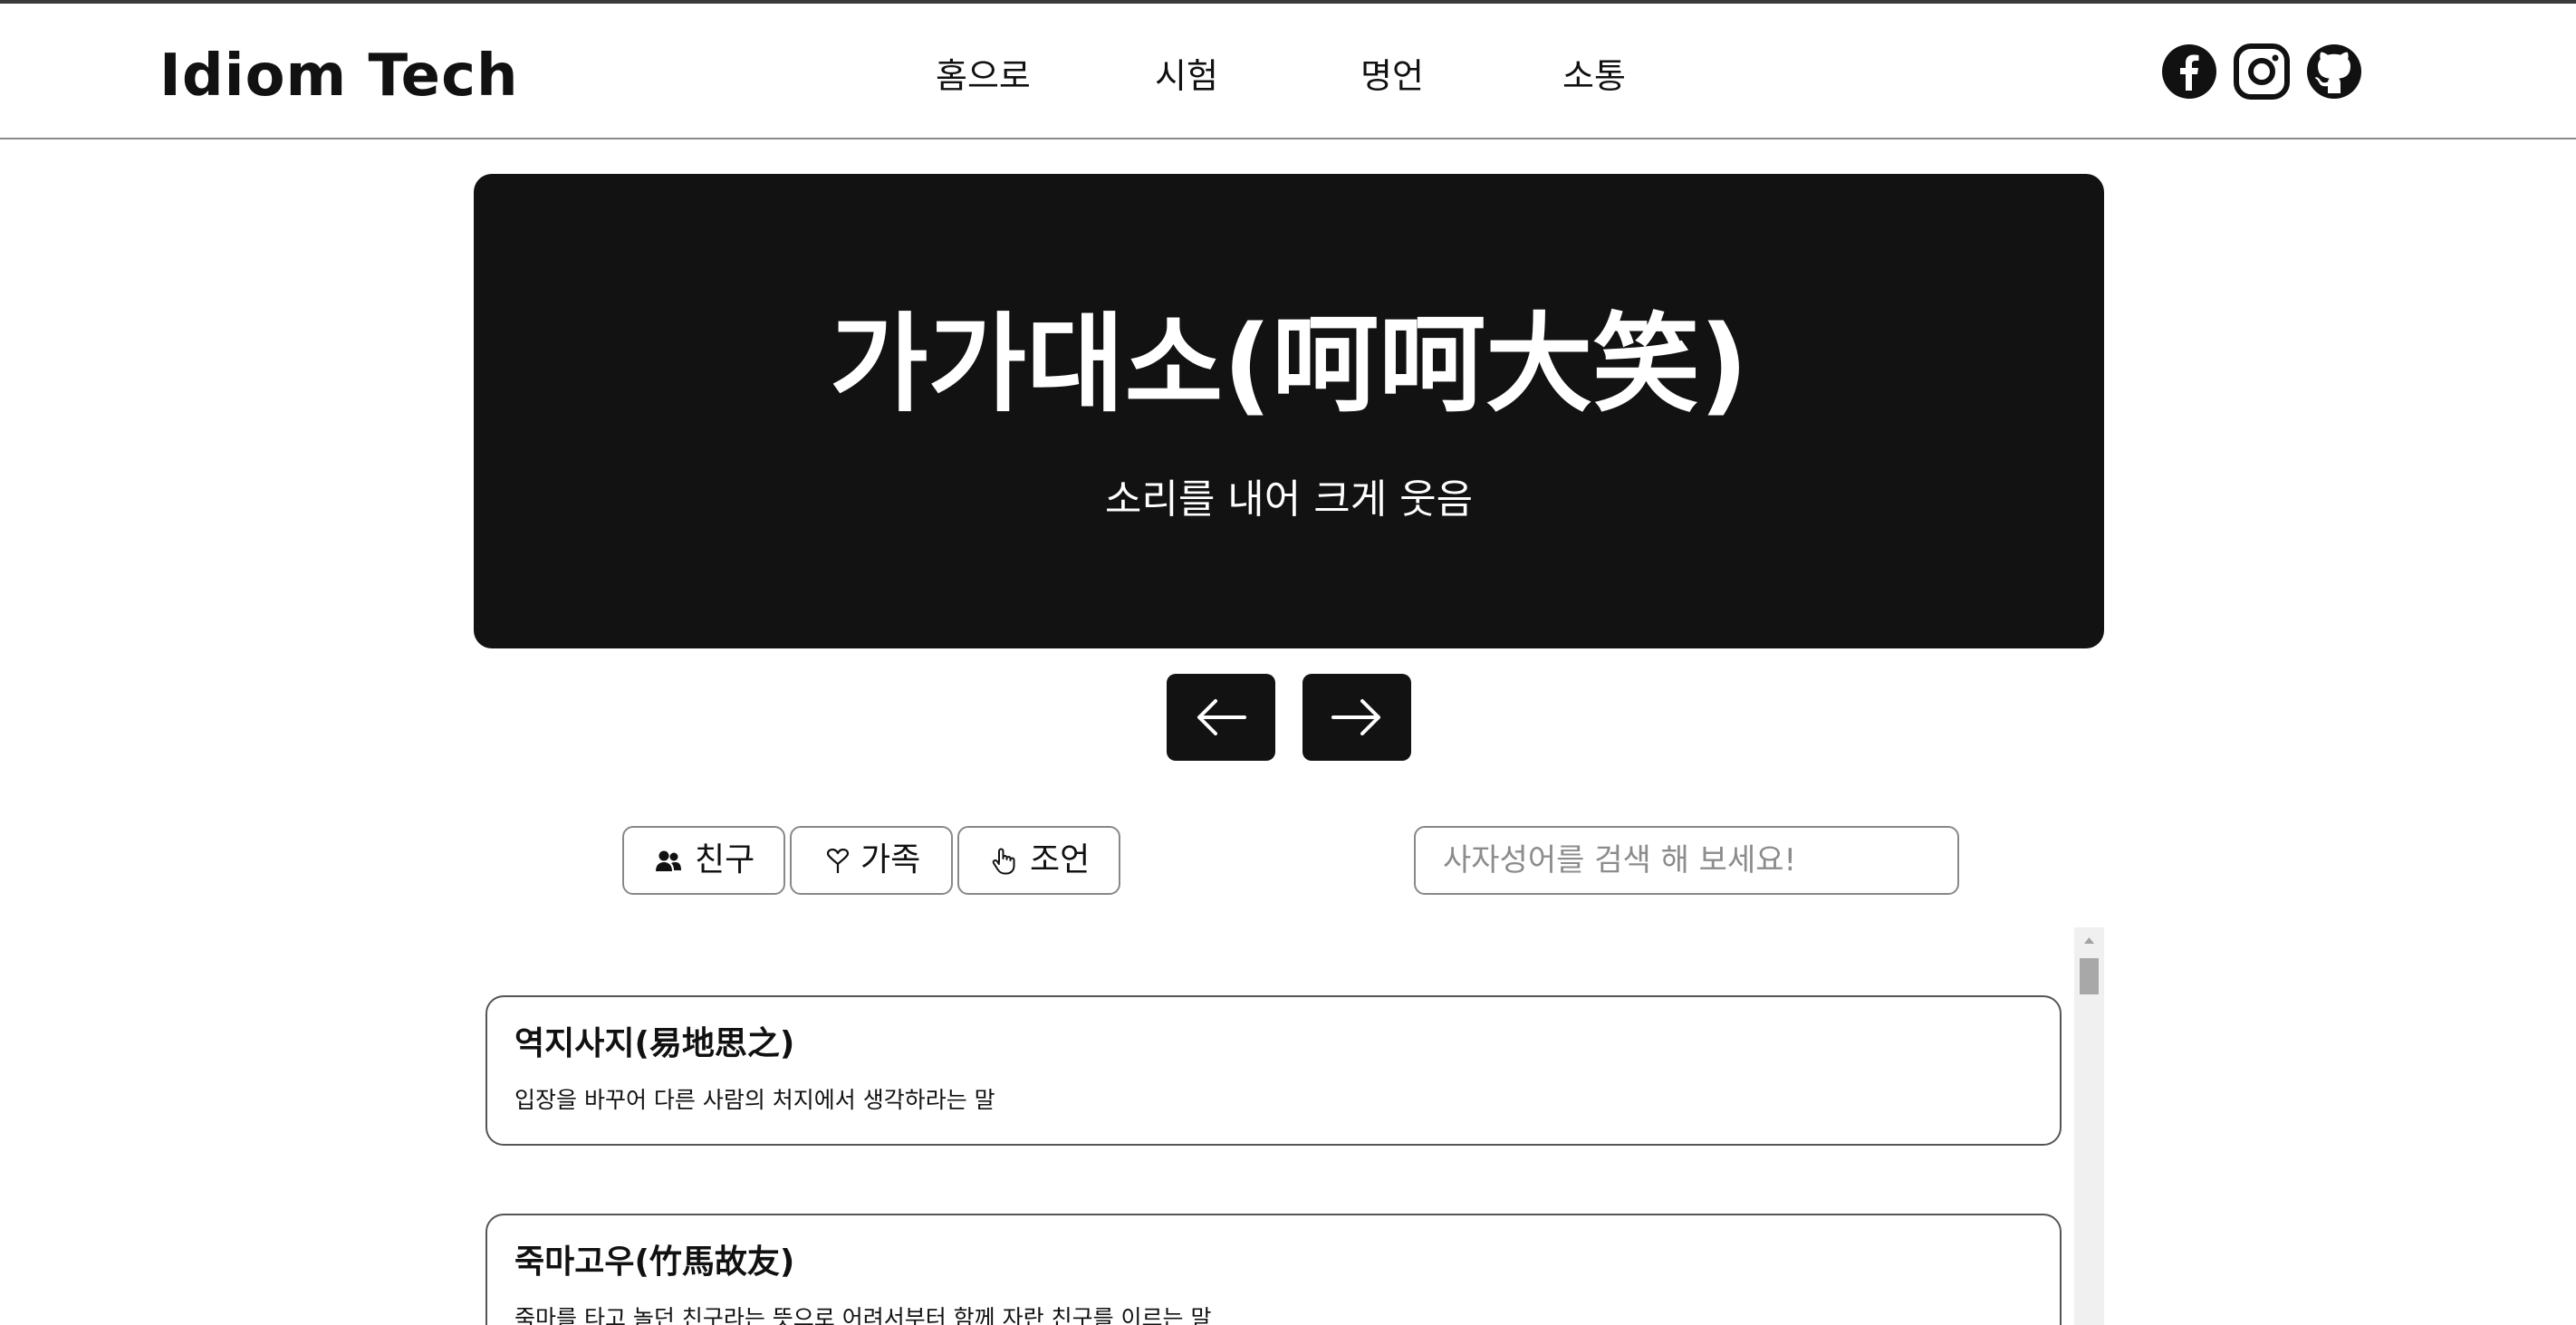  What do you see at coordinates (1289, 499) in the screenshot?
I see `hero-idiom-meaning: 소리를 내어 크게 웃음` at bounding box center [1289, 499].